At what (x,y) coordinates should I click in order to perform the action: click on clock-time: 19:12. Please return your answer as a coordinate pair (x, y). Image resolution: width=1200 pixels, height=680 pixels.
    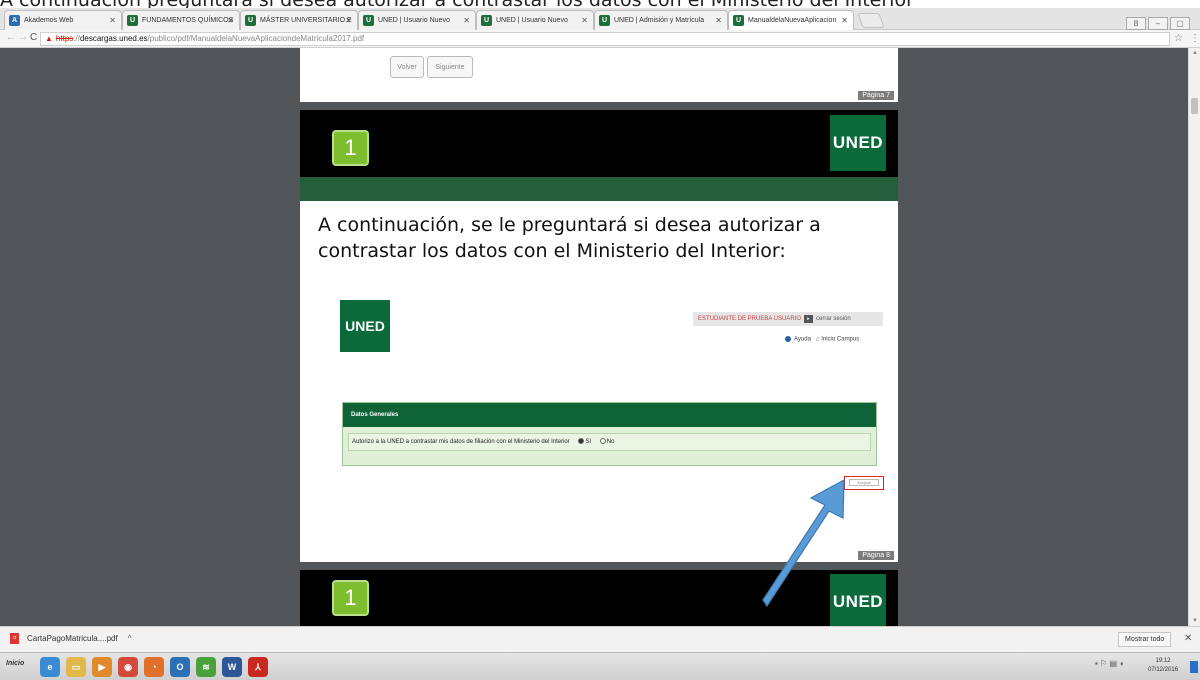
    Looking at the image, I should click on (1163, 661).